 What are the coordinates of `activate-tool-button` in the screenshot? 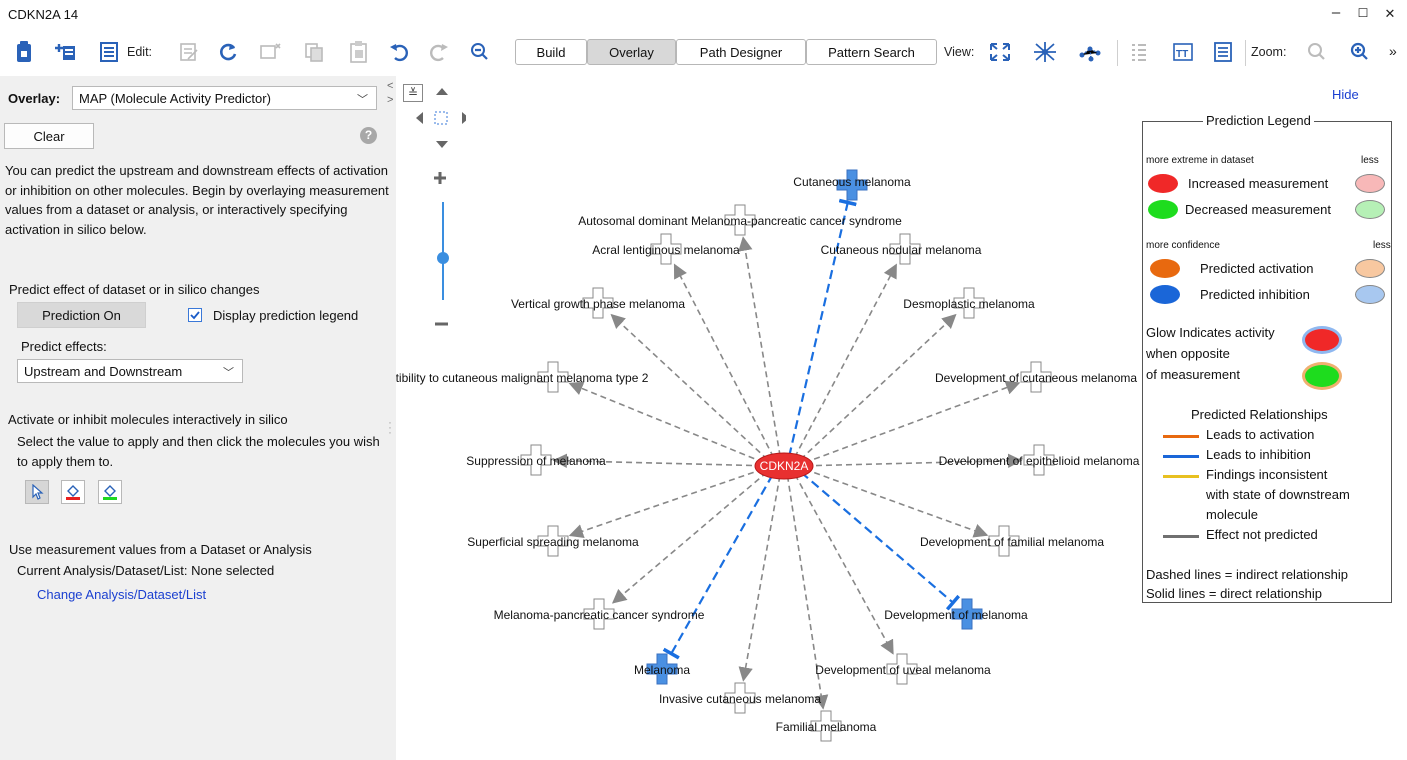 It's located at (73, 492).